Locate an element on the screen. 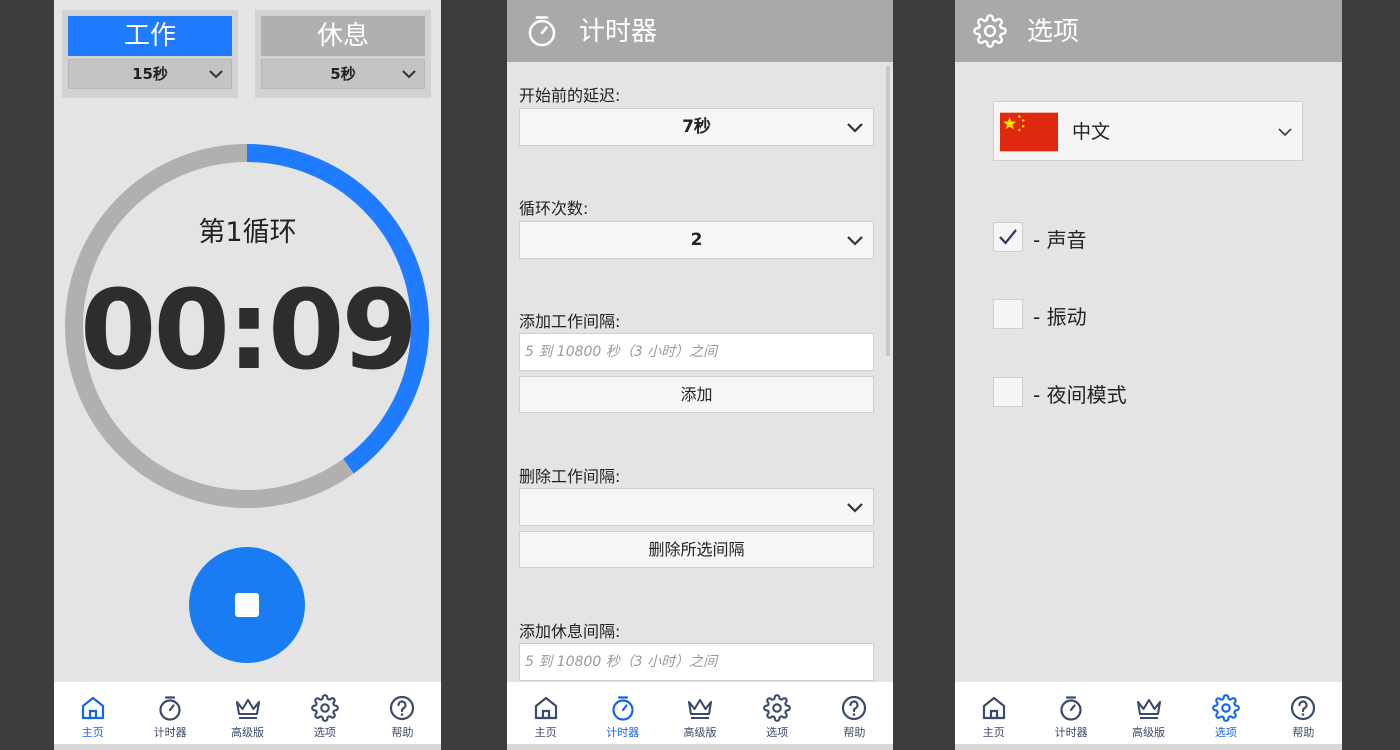  checkmark-icon is located at coordinates (1008, 237).